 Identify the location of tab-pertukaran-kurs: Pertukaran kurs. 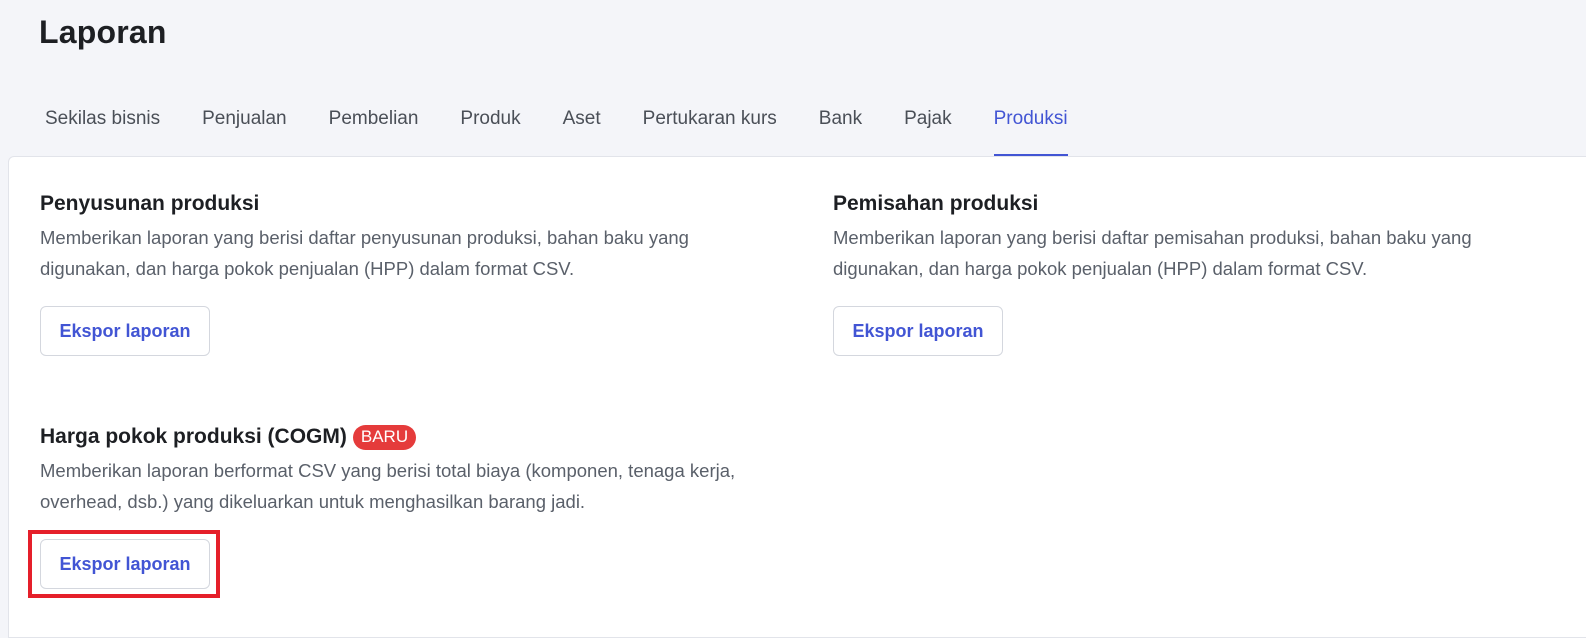
(710, 119).